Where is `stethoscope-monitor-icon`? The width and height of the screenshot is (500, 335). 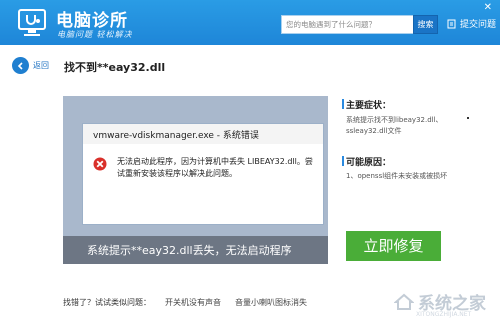
stethoscope-monitor-icon is located at coordinates (32, 22).